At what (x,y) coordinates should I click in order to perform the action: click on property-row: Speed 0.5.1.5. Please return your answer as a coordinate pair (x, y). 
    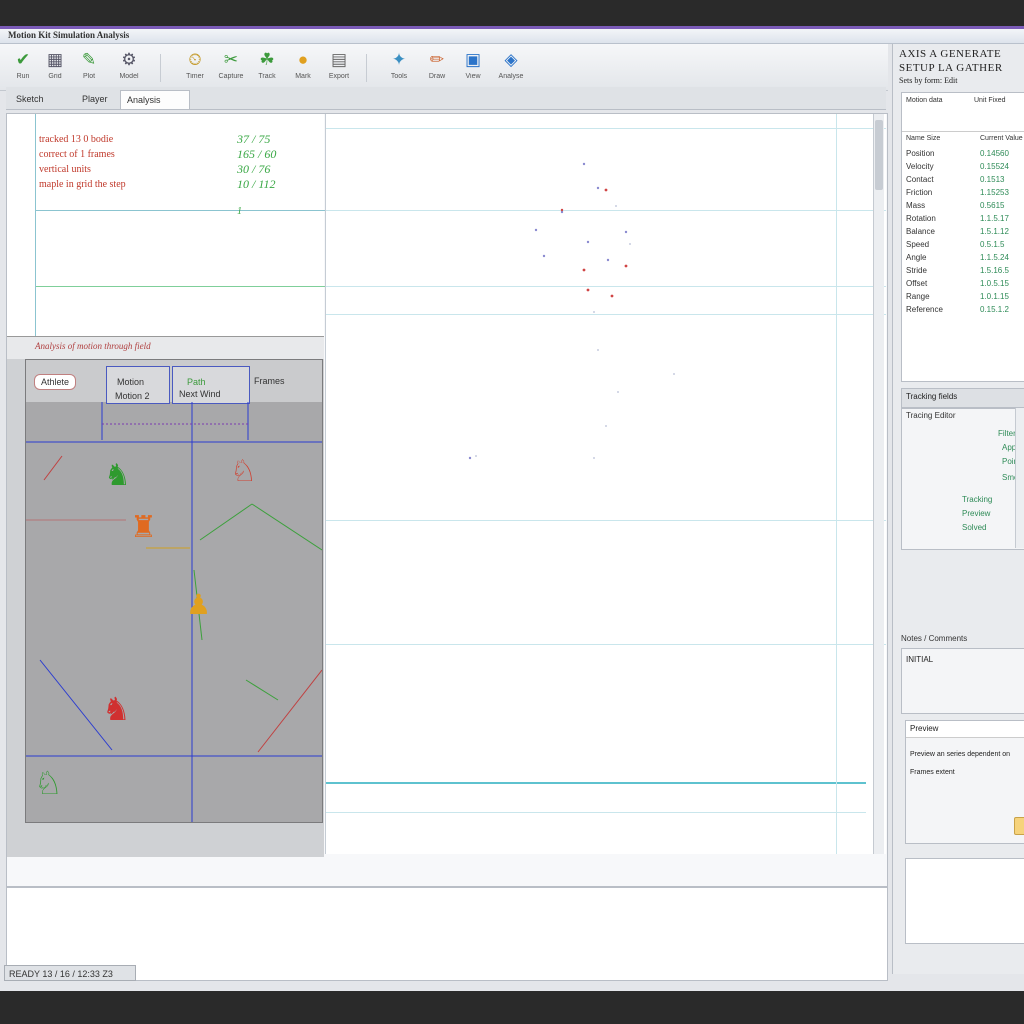
    Looking at the image, I should click on (965, 246).